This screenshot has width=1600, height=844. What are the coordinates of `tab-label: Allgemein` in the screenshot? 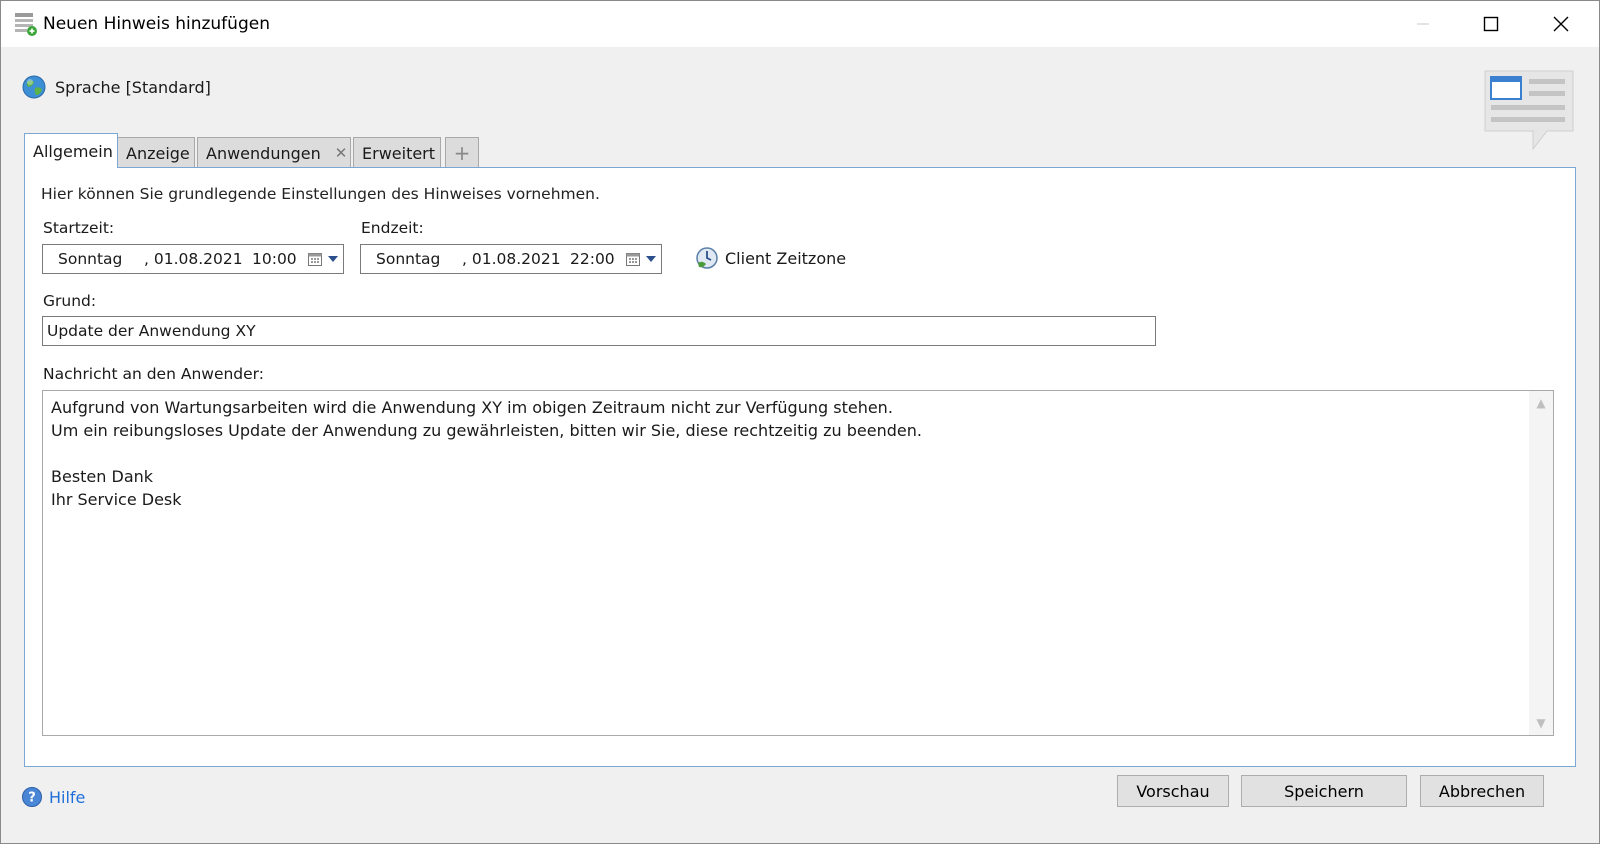 It's located at (73, 151).